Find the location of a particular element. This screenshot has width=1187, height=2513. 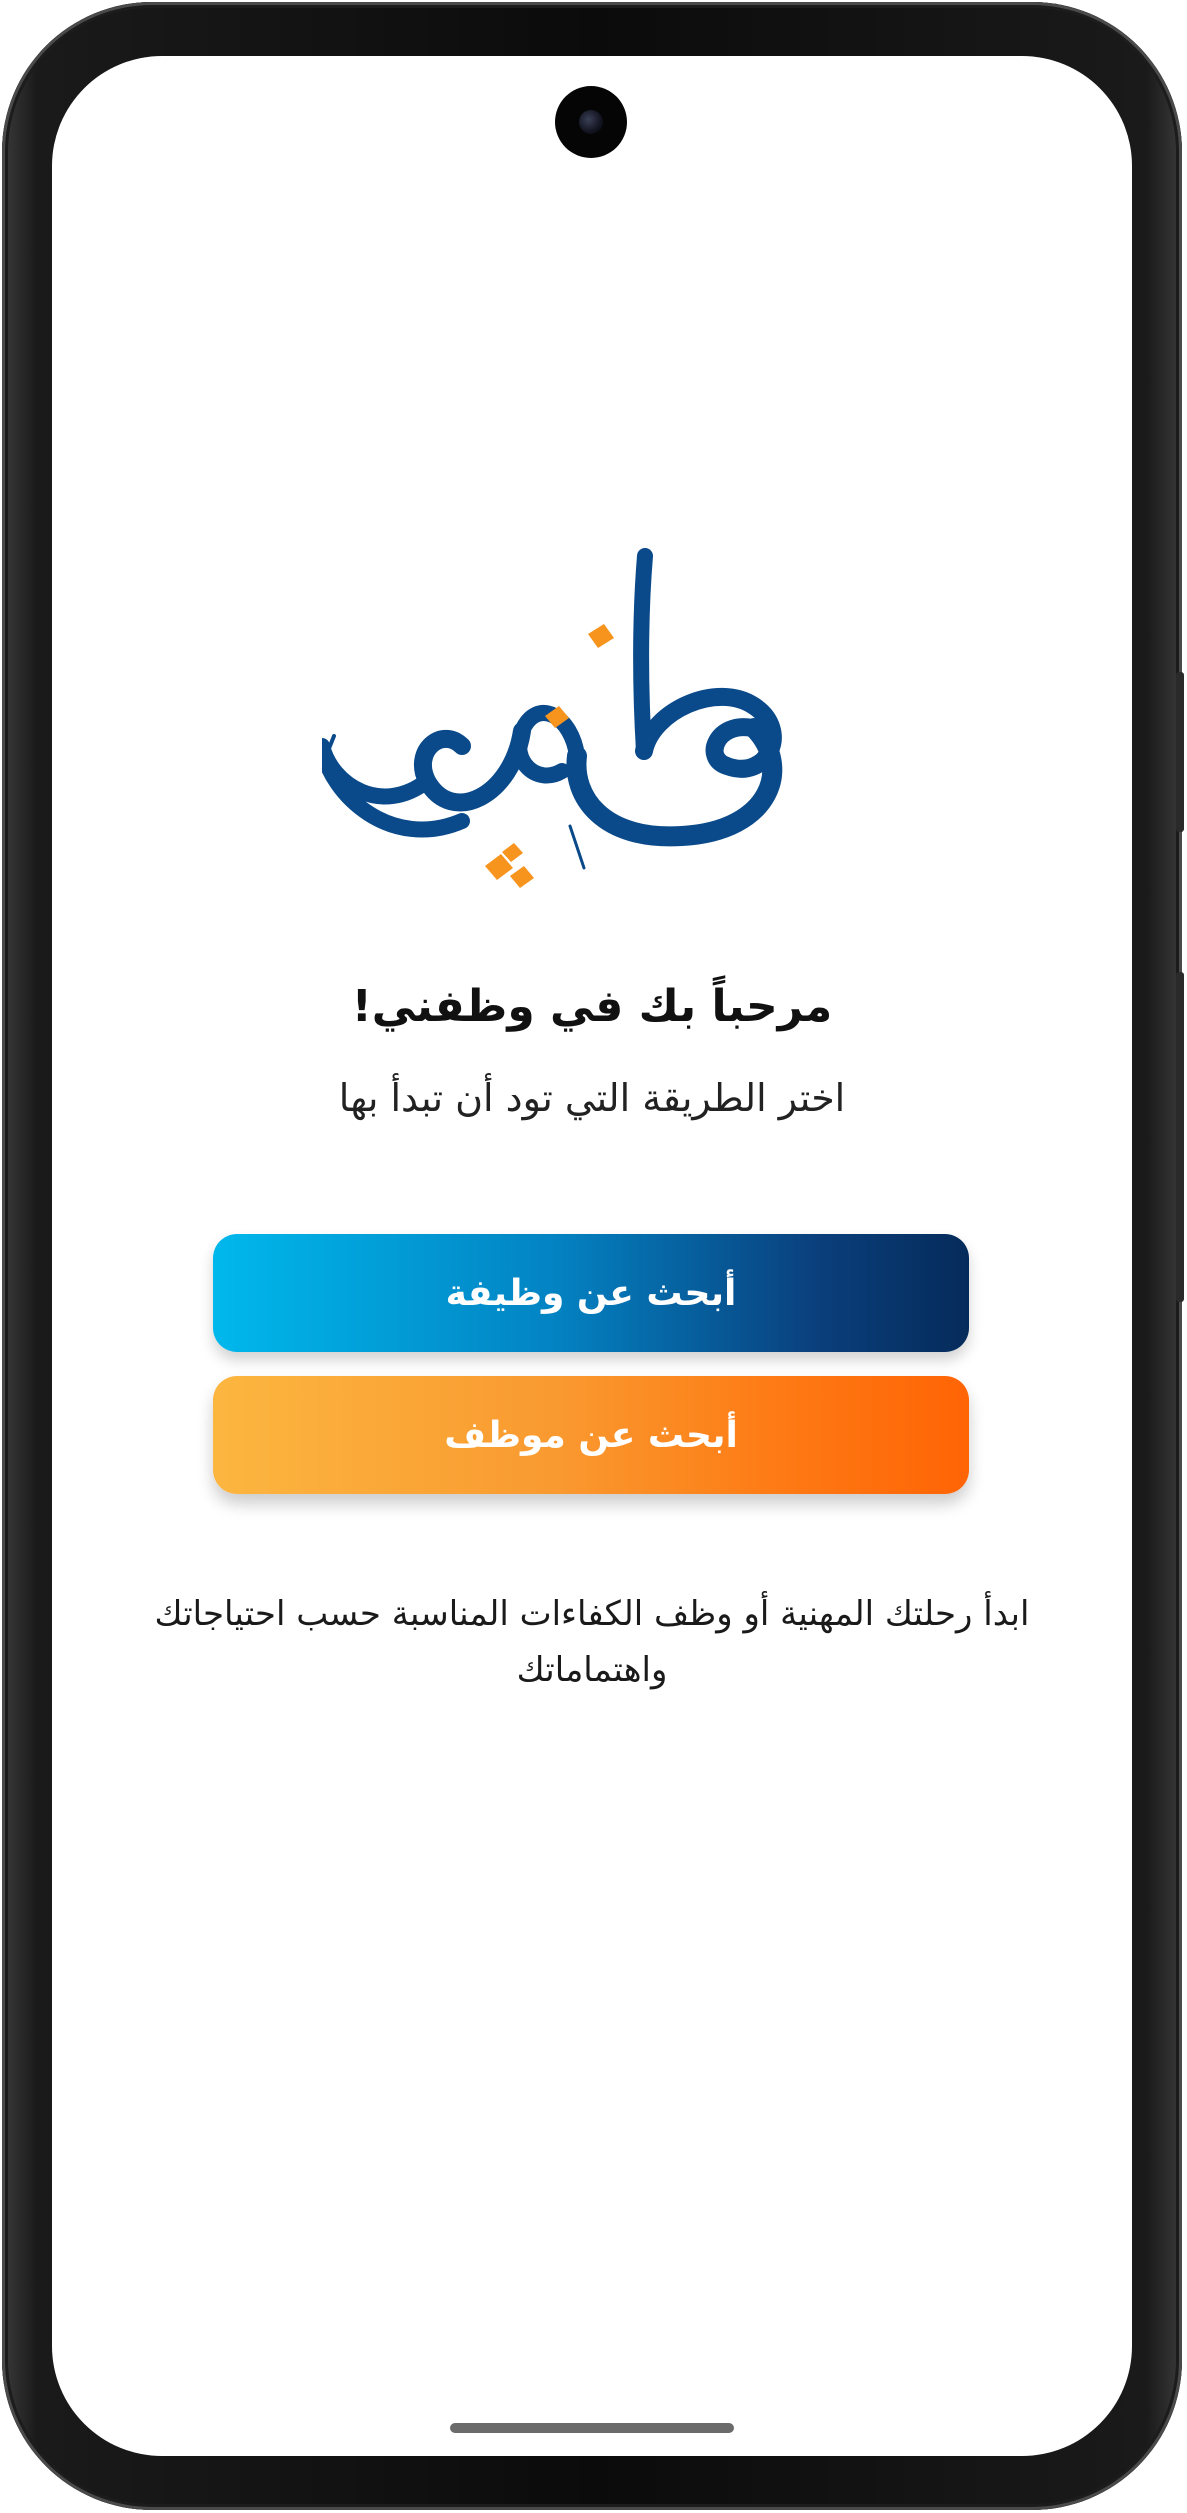

find-job-button-label: أبحث عن وظيفة is located at coordinates (591, 1293).